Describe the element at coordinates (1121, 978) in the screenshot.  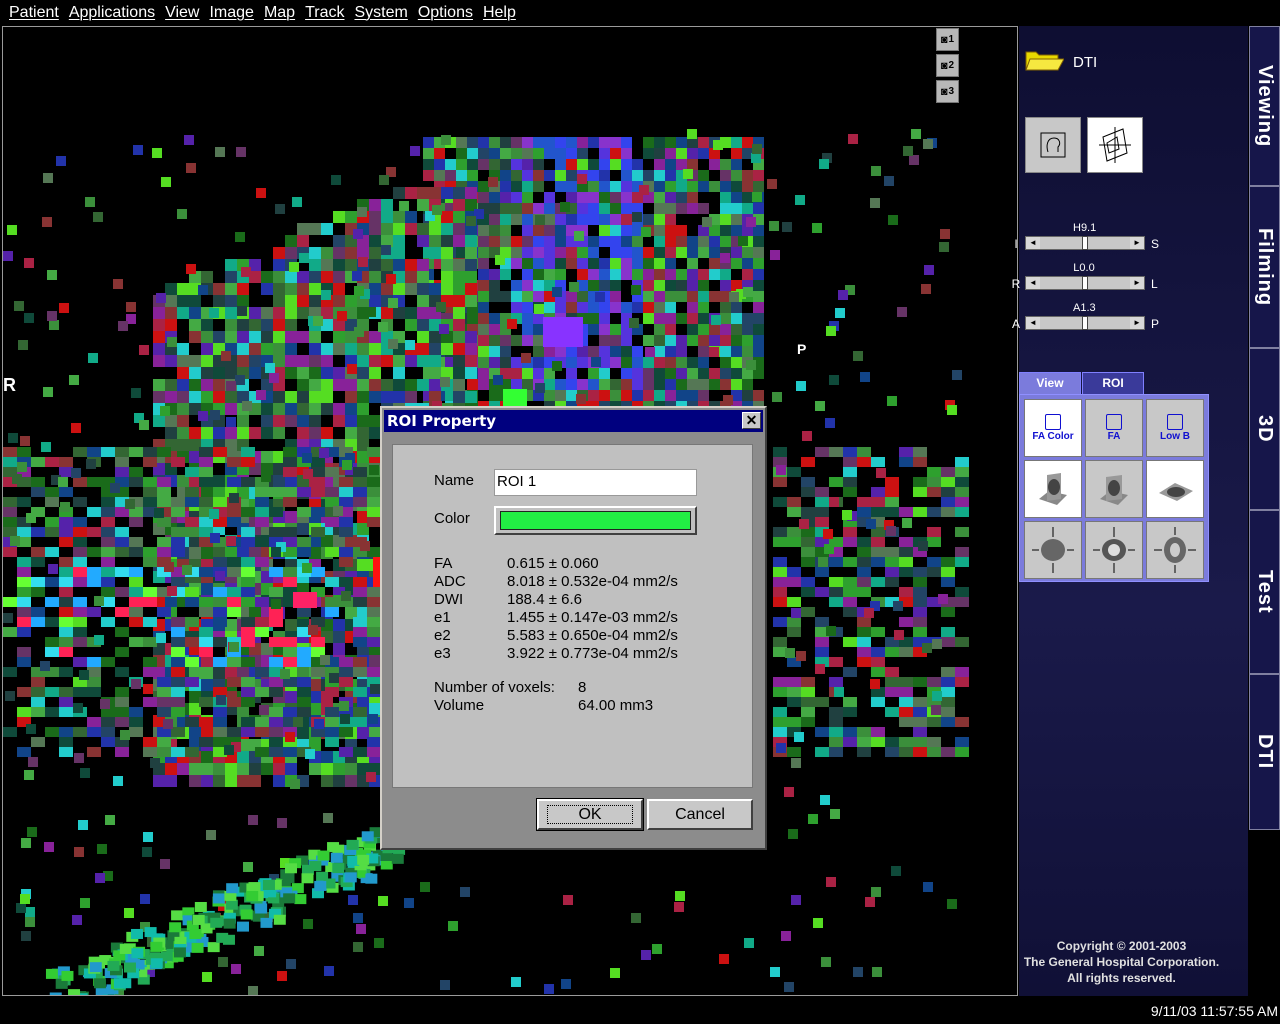
I see `copyright-line: All rights reserved.` at that location.